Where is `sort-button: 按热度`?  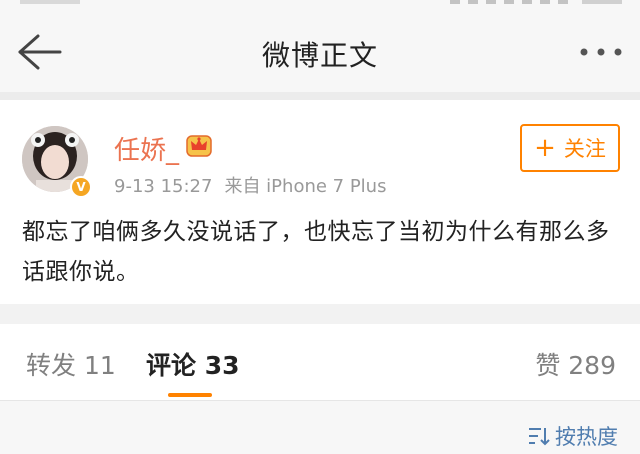
sort-button: 按热度 is located at coordinates (572, 436).